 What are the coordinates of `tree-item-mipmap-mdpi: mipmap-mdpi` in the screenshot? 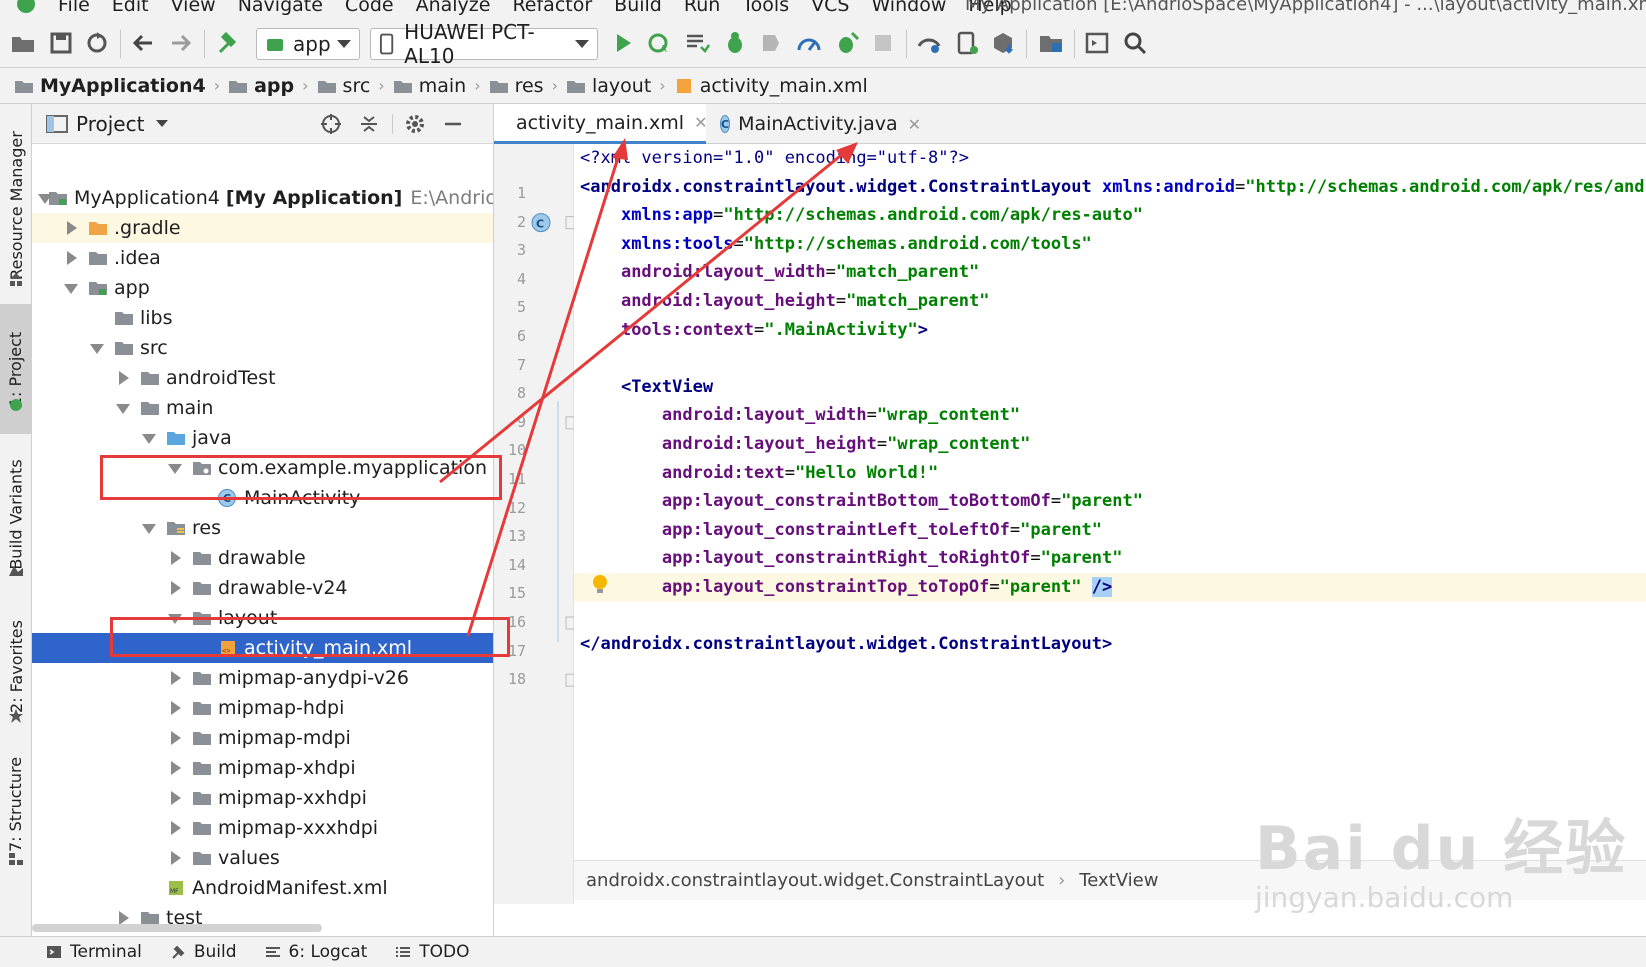 It's located at (262, 738).